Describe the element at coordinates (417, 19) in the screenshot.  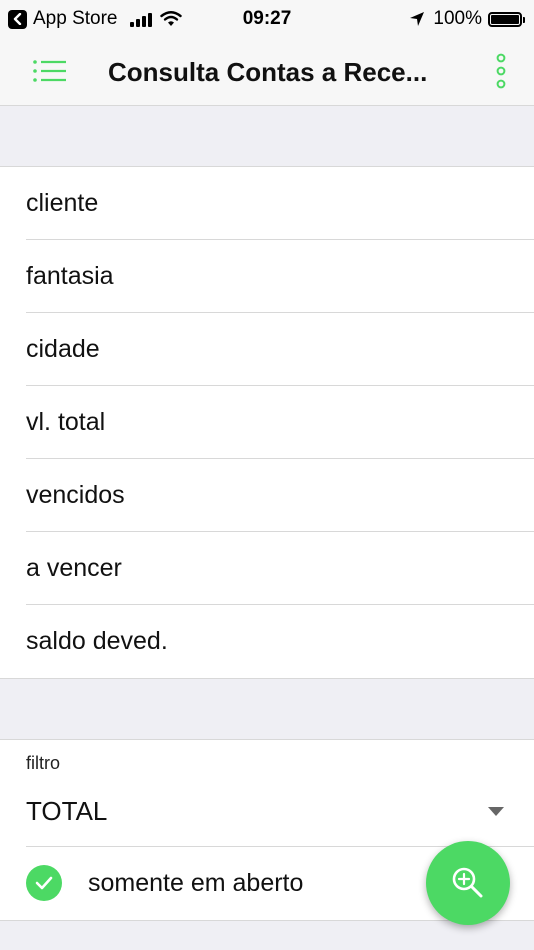
I see `location-arrow-icon` at that location.